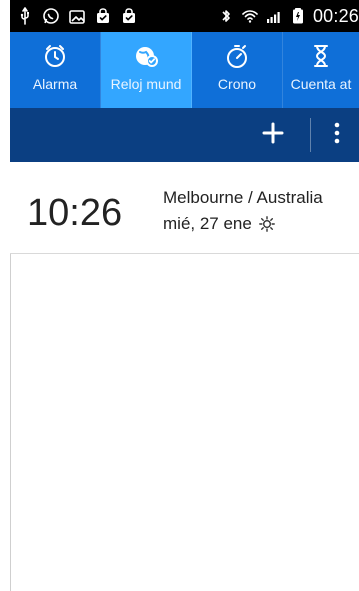 The height and width of the screenshot is (591, 359). What do you see at coordinates (237, 56) in the screenshot?
I see `stopwatch-icon` at bounding box center [237, 56].